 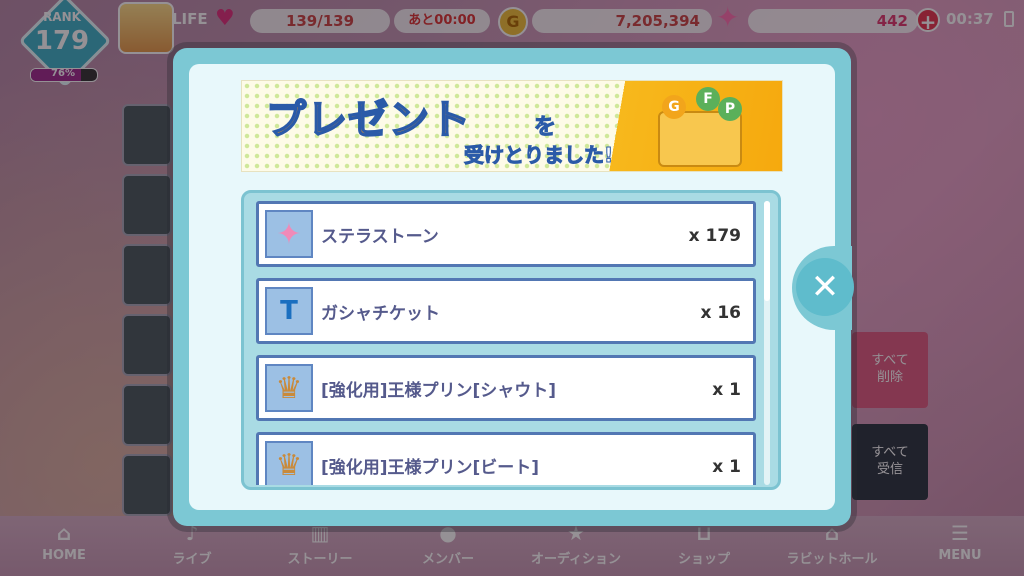 I want to click on banner-particle: を, so click(x=545, y=128).